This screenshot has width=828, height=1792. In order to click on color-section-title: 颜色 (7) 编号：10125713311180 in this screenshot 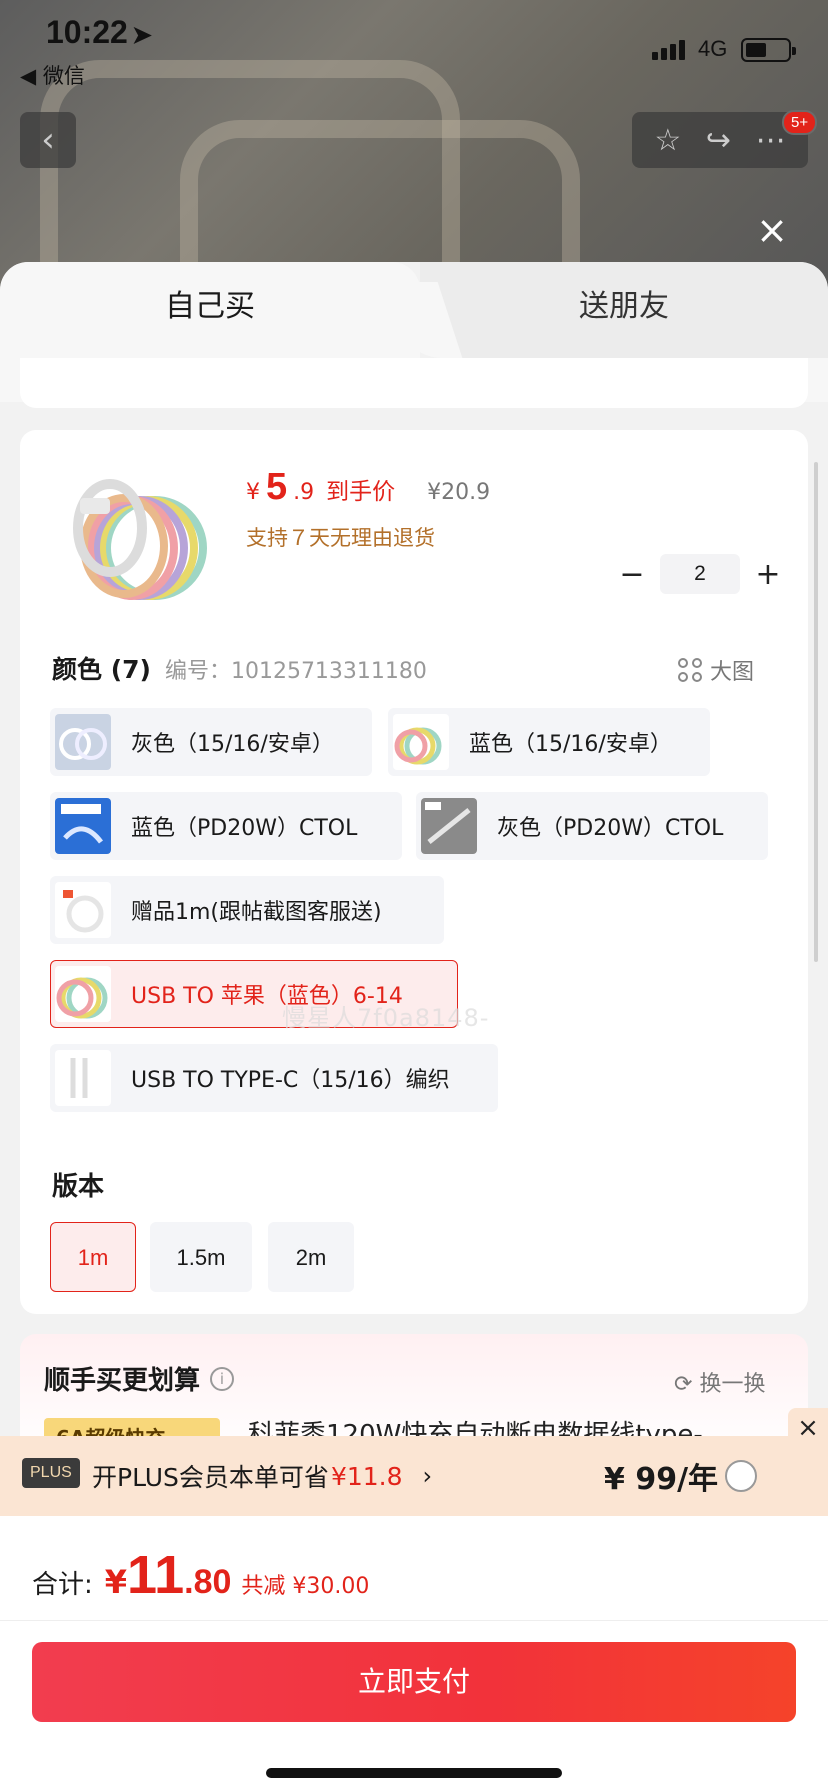, I will do `click(239, 668)`.